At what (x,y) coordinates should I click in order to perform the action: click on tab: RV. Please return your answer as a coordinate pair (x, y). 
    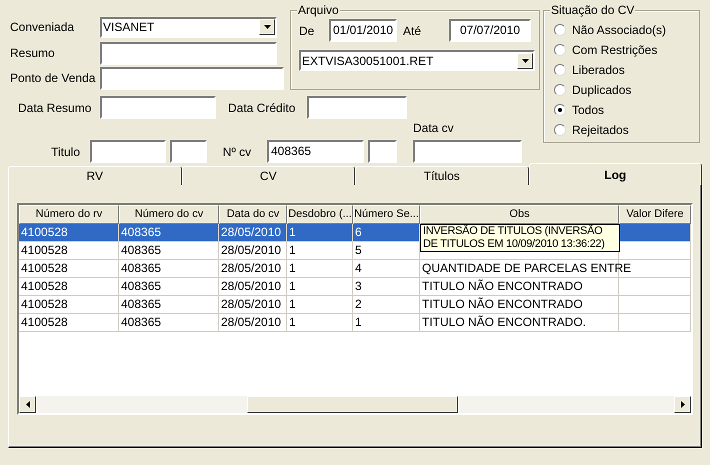
    Looking at the image, I should click on (95, 175).